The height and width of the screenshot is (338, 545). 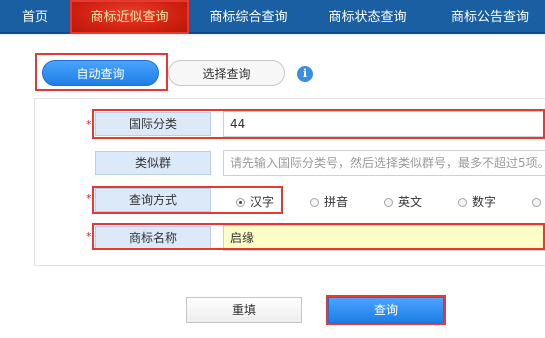 I want to click on similar-group-label: 类似群, so click(x=153, y=163).